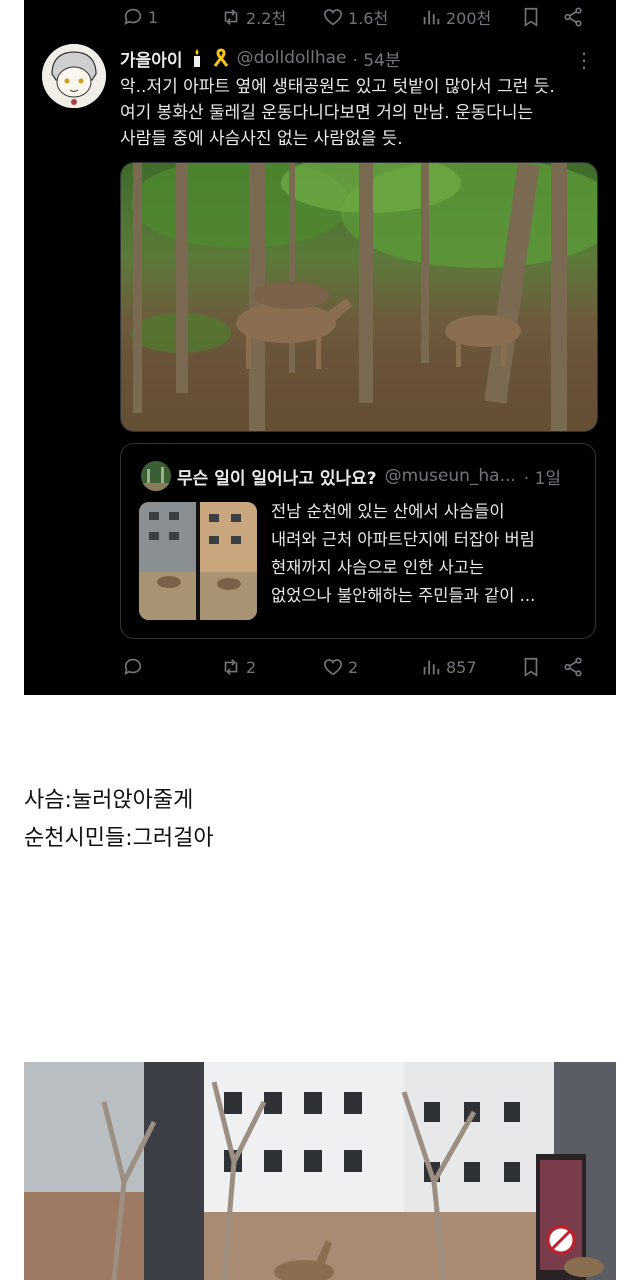 This screenshot has height=1280, width=640. Describe the element at coordinates (277, 476) in the screenshot. I see `quoted-display-name: 무슨 일이 일어나고 있나요?` at that location.